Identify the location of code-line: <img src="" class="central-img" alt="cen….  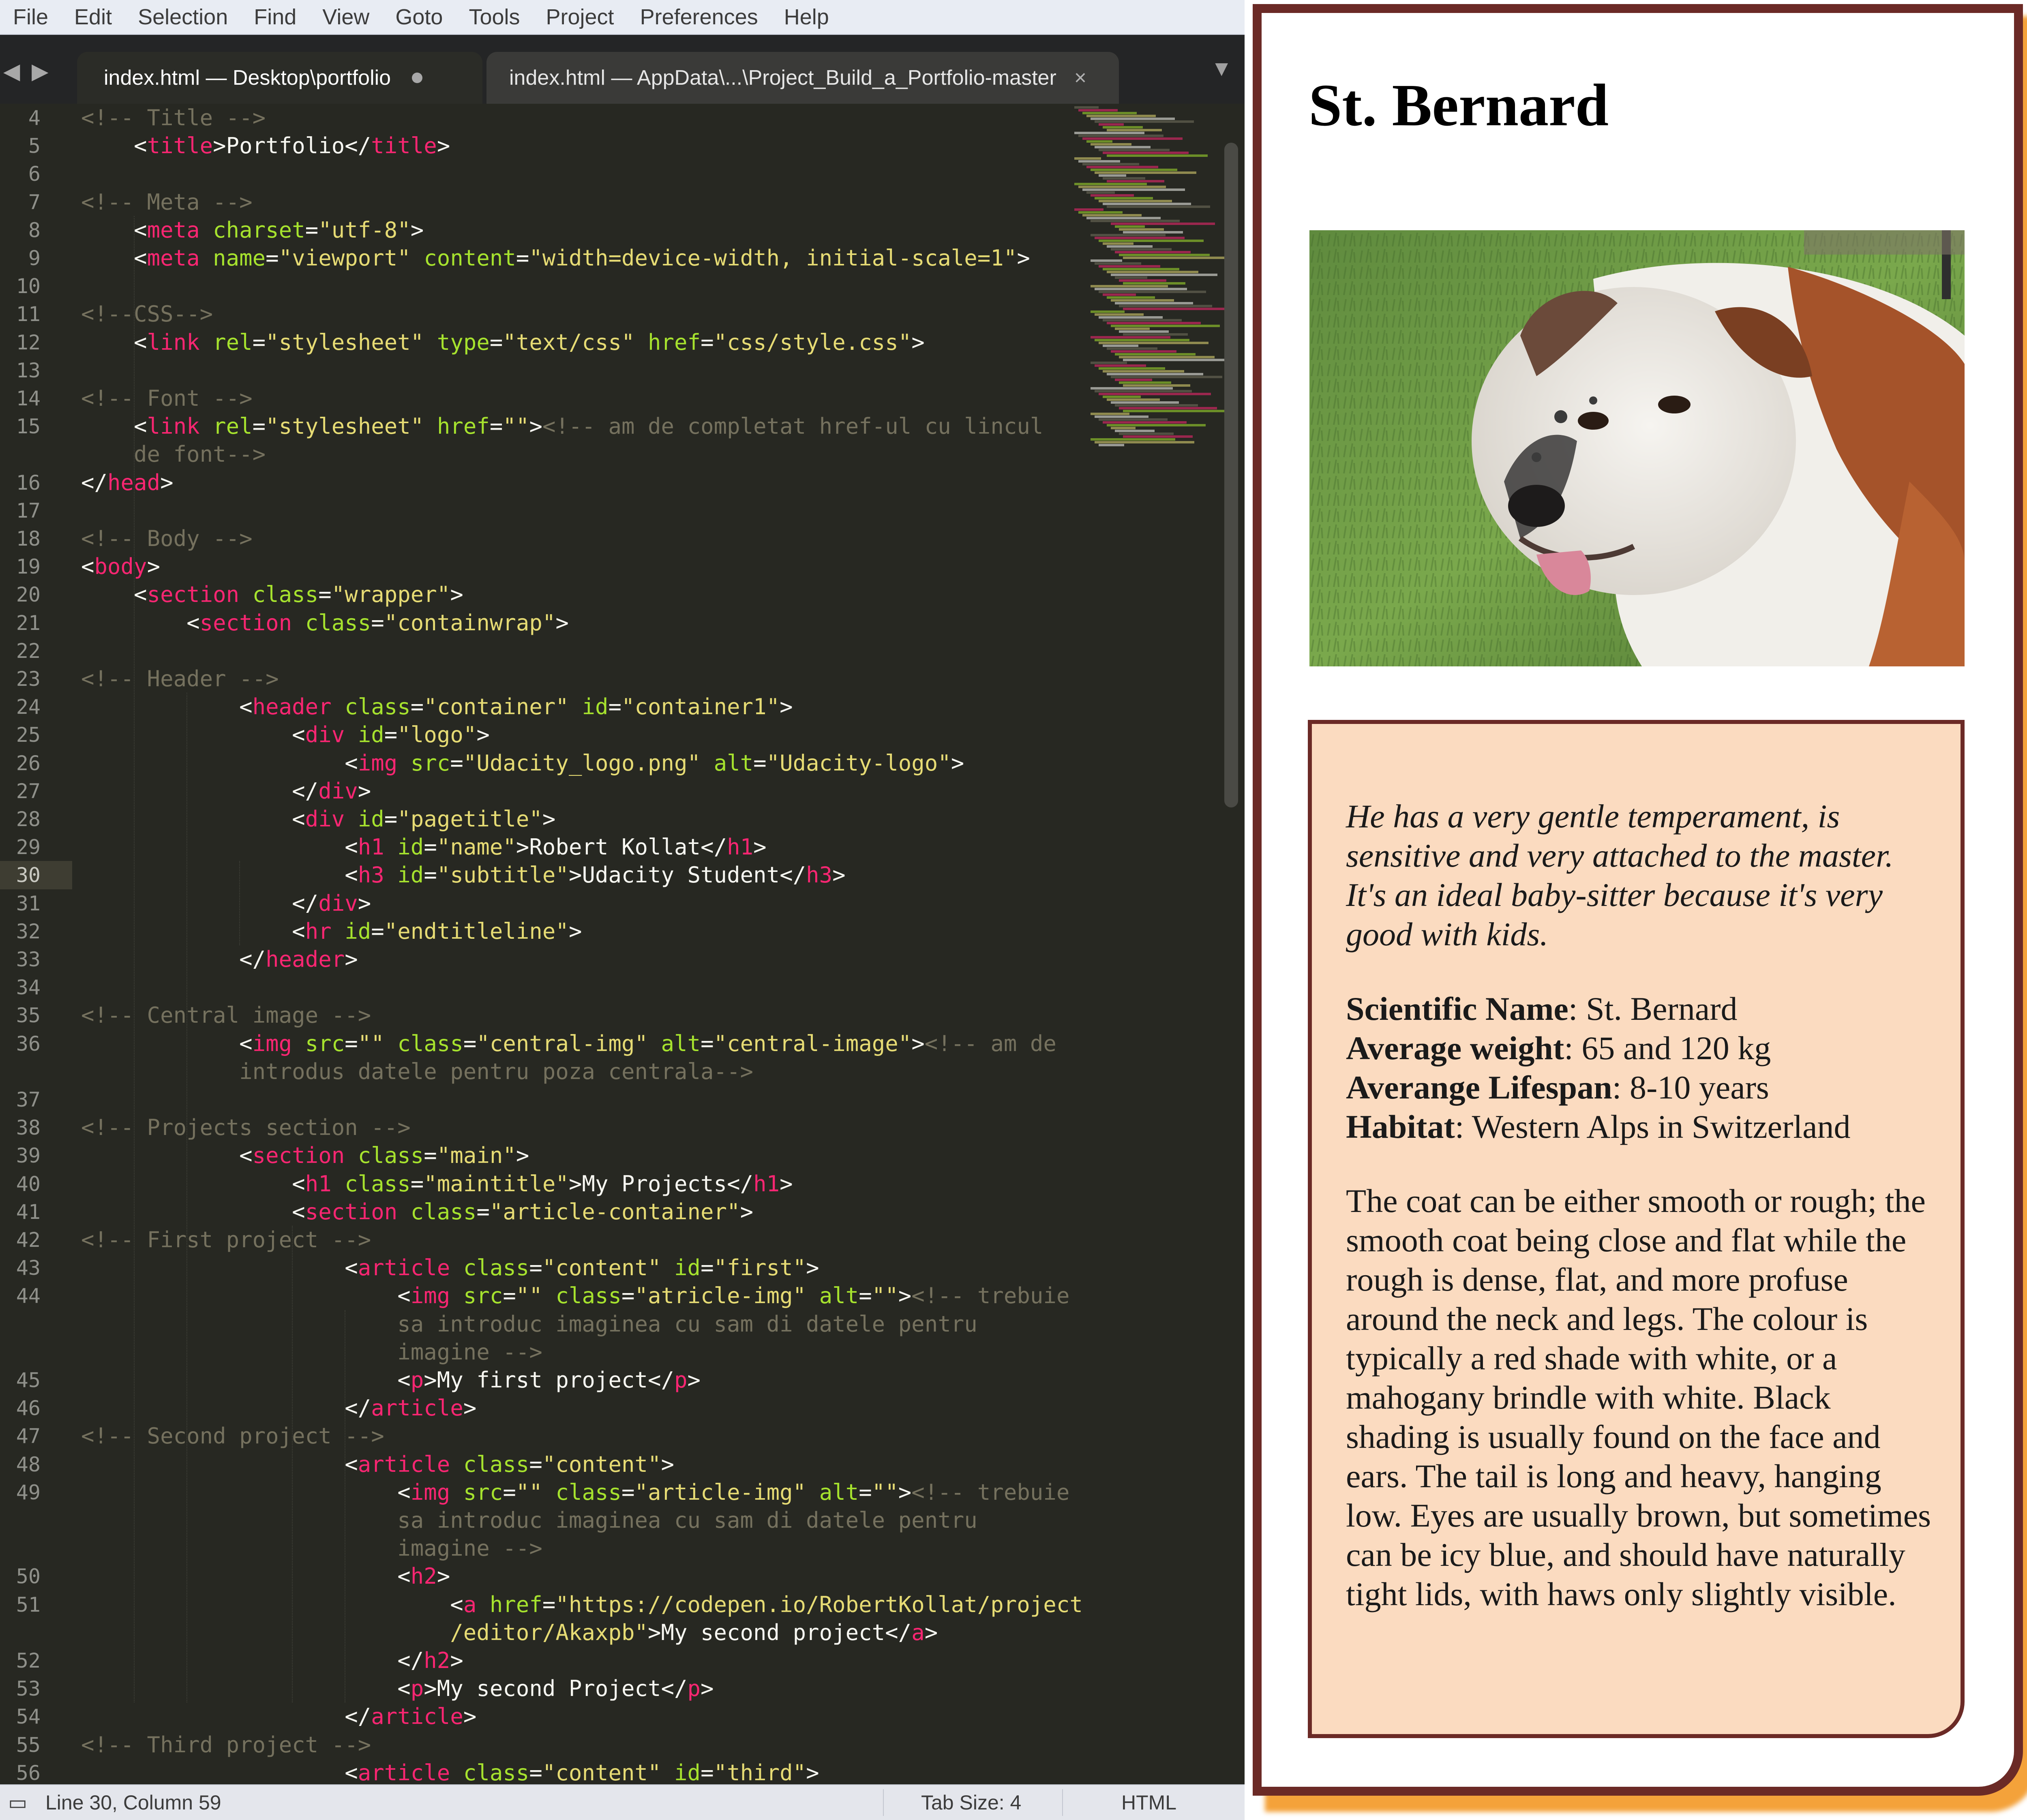
(568, 1044).